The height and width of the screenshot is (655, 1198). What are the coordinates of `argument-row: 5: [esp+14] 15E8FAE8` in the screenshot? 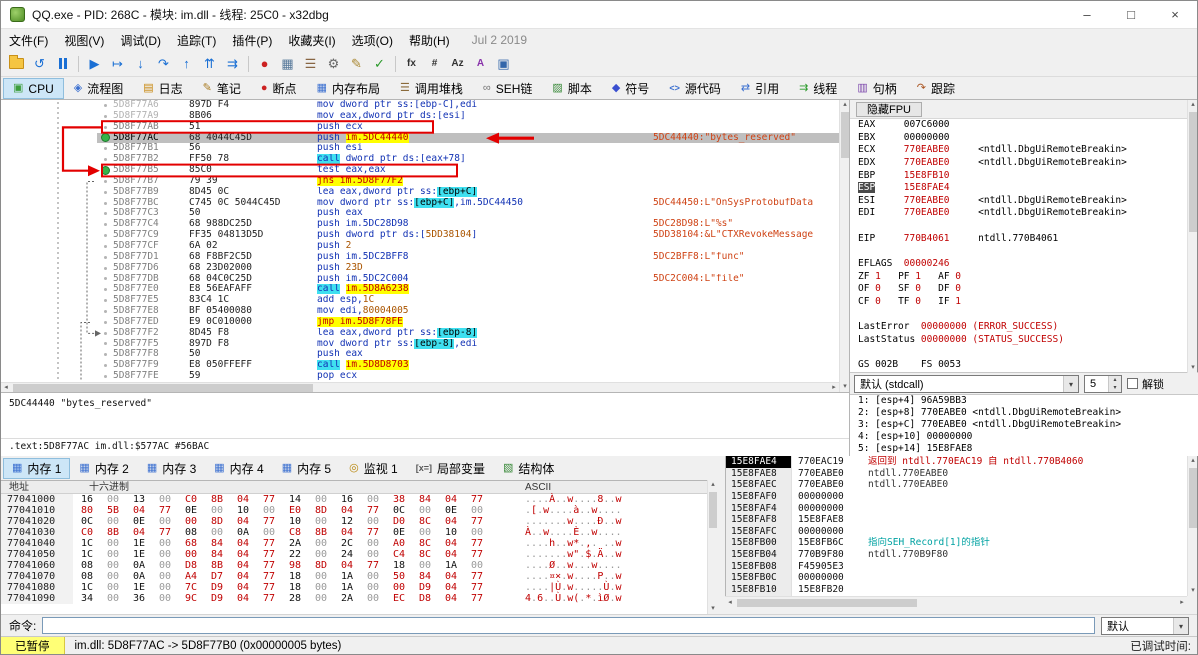 It's located at (1024, 449).